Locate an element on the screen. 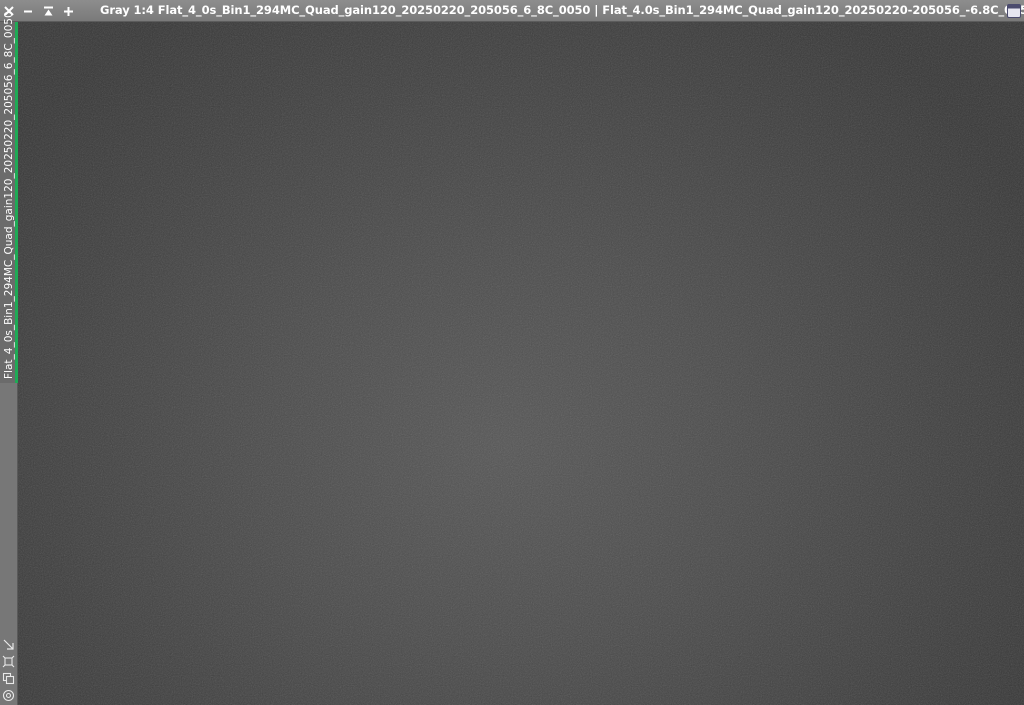  fit-icon is located at coordinates (8, 661).